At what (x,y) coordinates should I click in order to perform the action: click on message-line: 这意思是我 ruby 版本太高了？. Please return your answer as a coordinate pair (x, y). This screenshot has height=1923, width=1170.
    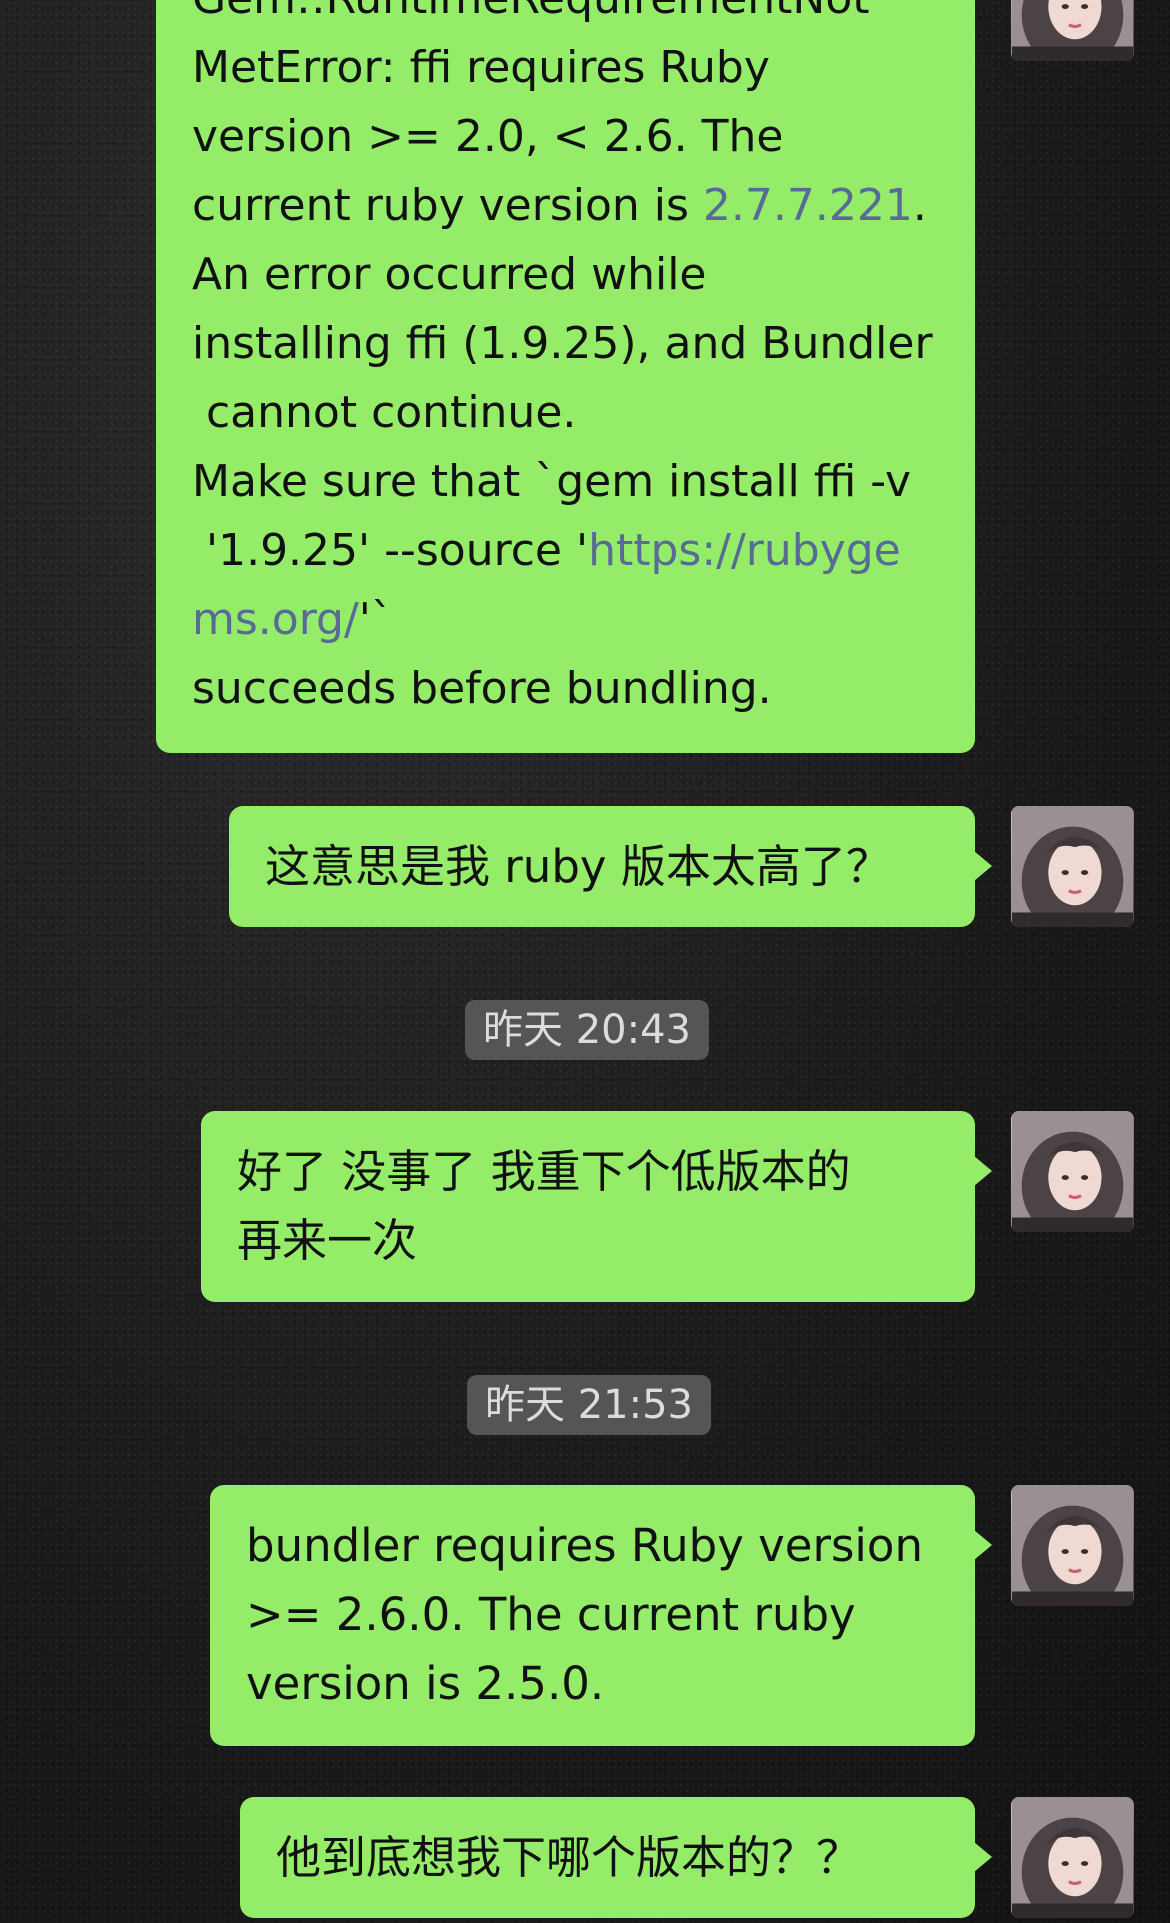
    Looking at the image, I should click on (602, 866).